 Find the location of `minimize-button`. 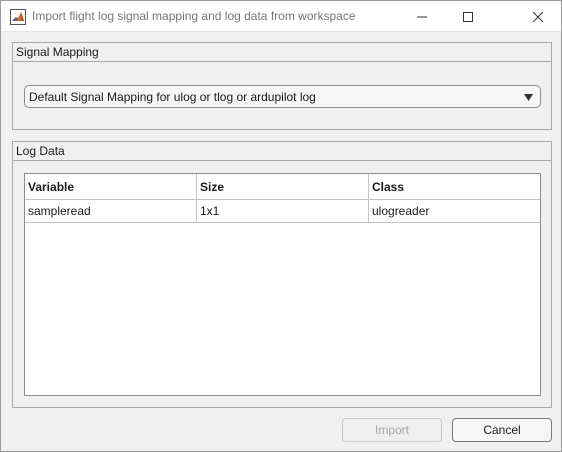

minimize-button is located at coordinates (422, 16).